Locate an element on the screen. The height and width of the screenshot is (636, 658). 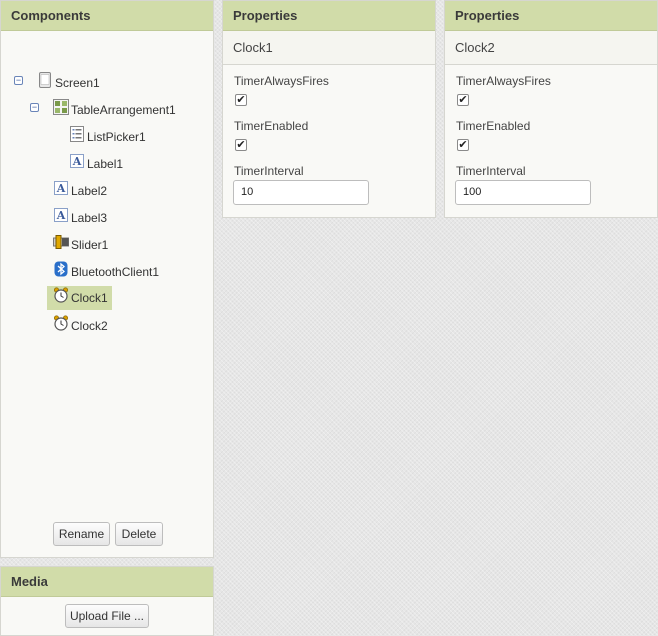
collapse-tablearrangement1-icon: − is located at coordinates (34, 107).